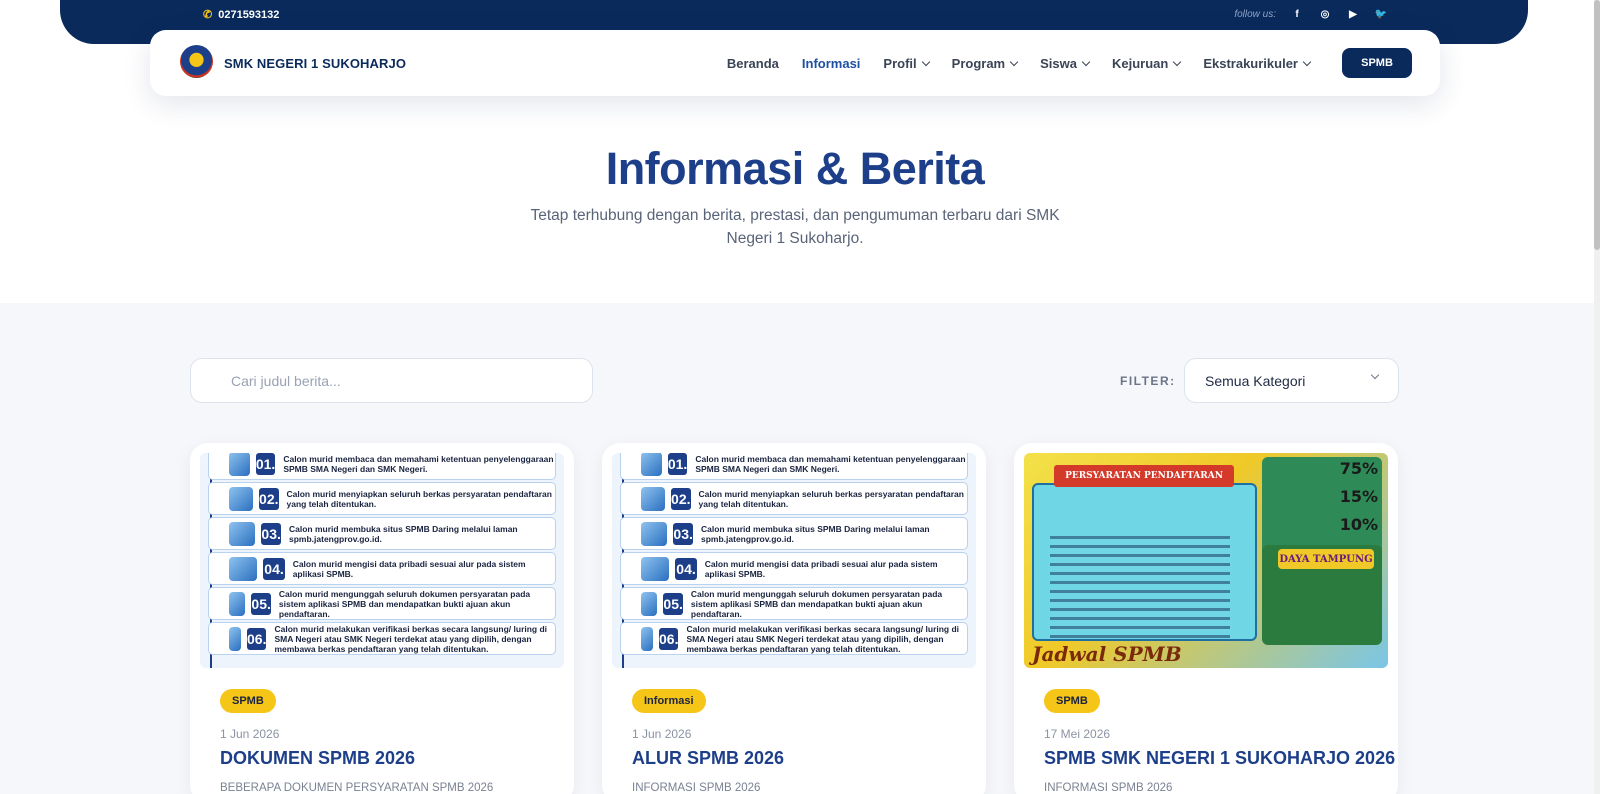 This screenshot has height=794, width=1600. I want to click on phone-contact: ✆ 0271593132, so click(241, 15).